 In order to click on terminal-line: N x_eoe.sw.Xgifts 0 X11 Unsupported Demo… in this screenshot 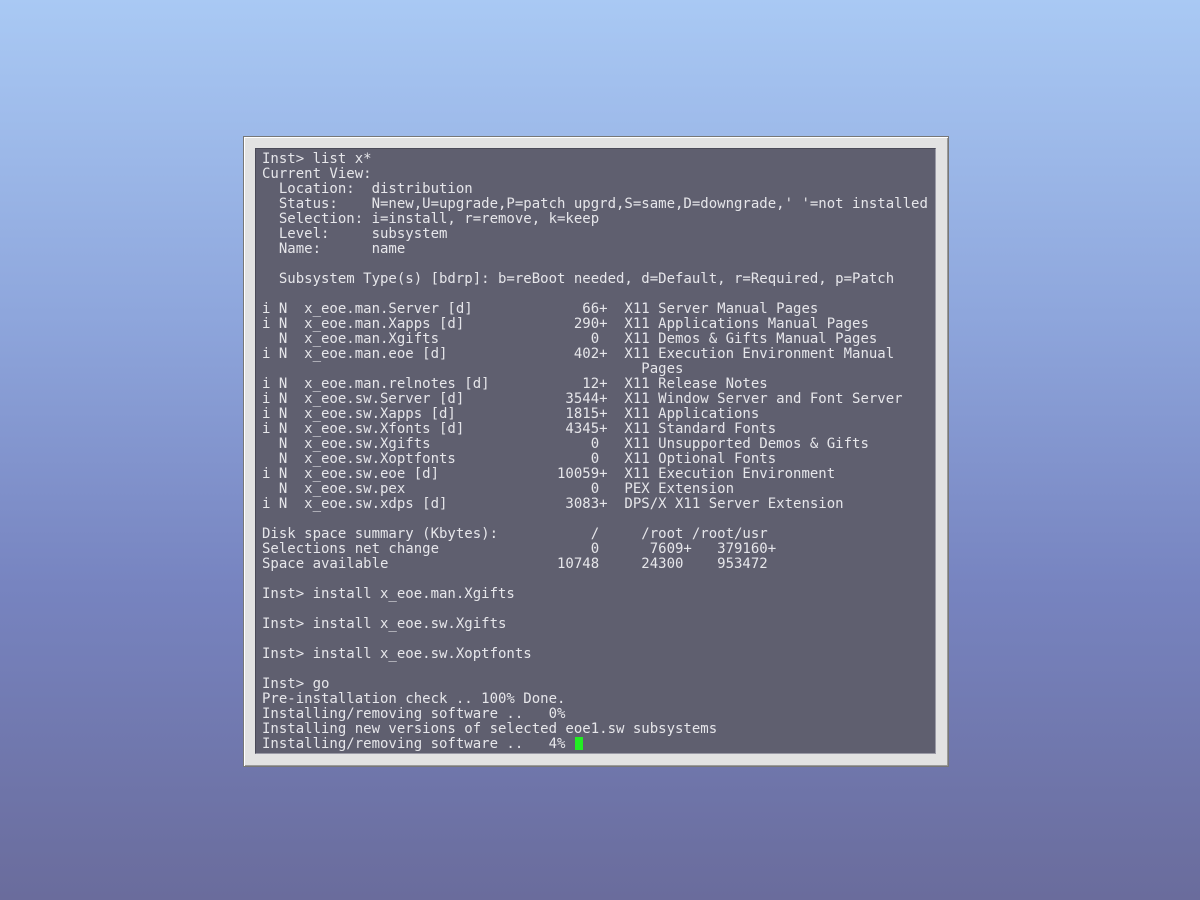, I will do `click(565, 444)`.